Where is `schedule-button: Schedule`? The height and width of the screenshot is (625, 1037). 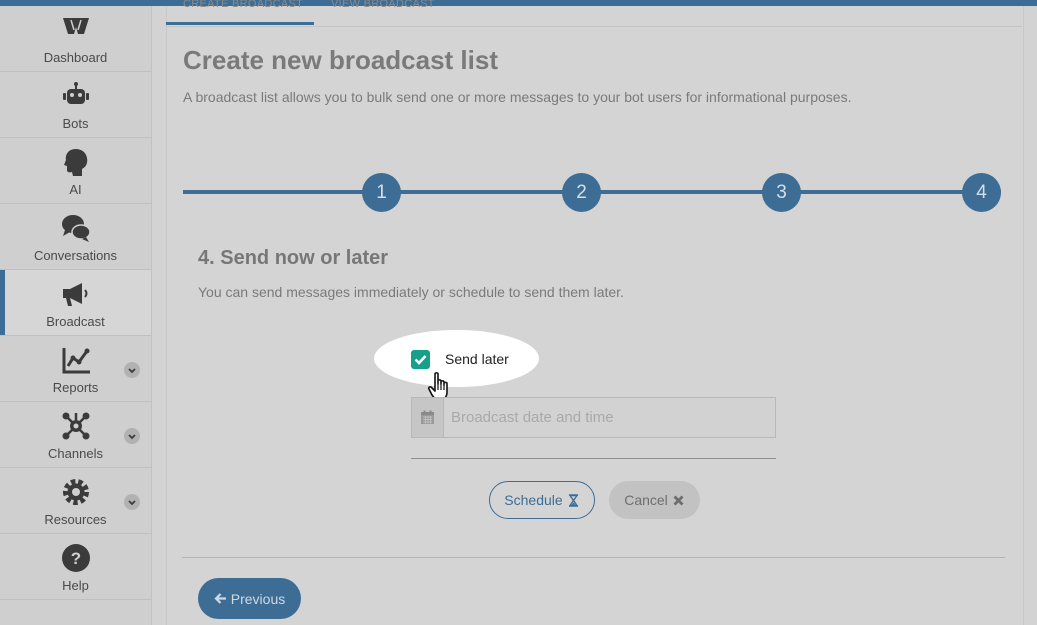
schedule-button: Schedule is located at coordinates (542, 500).